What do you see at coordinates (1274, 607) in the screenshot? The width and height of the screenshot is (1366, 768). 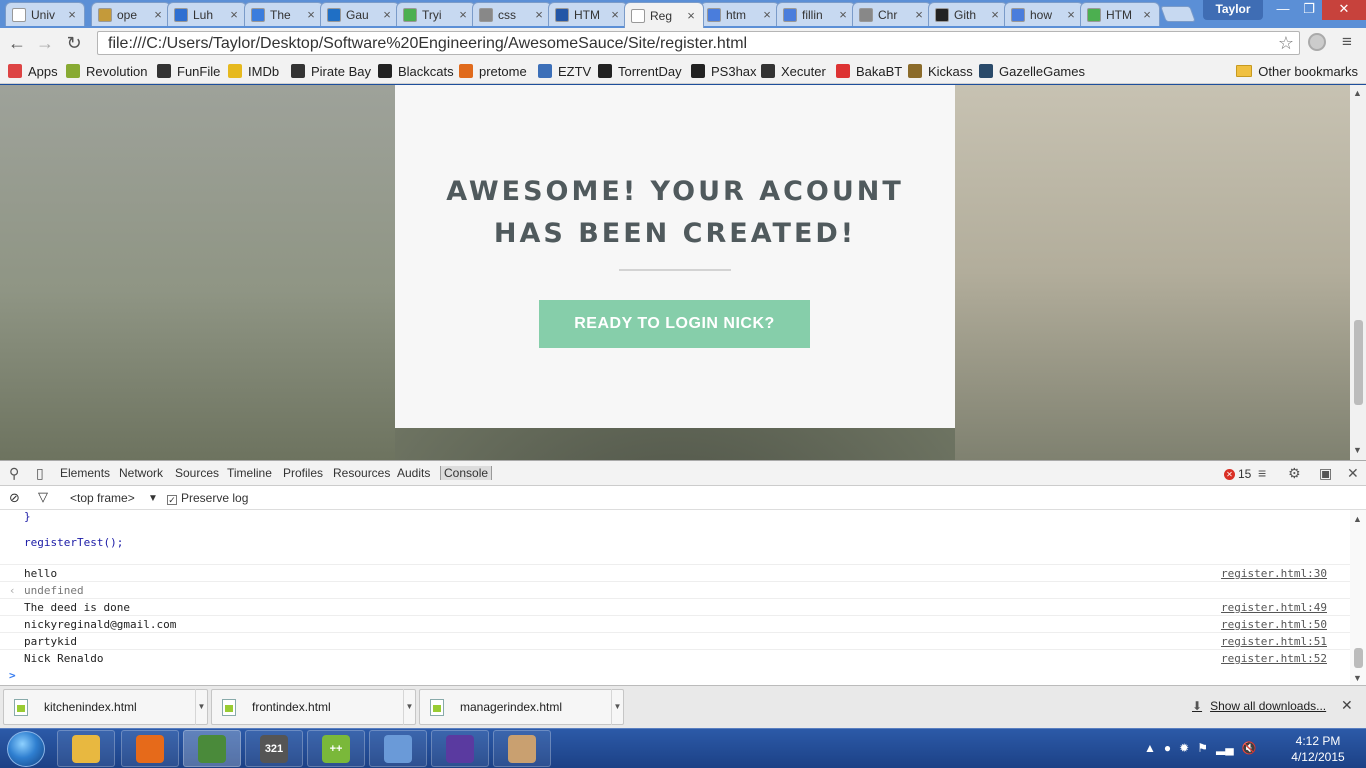 I see `source-link: register.html:49` at bounding box center [1274, 607].